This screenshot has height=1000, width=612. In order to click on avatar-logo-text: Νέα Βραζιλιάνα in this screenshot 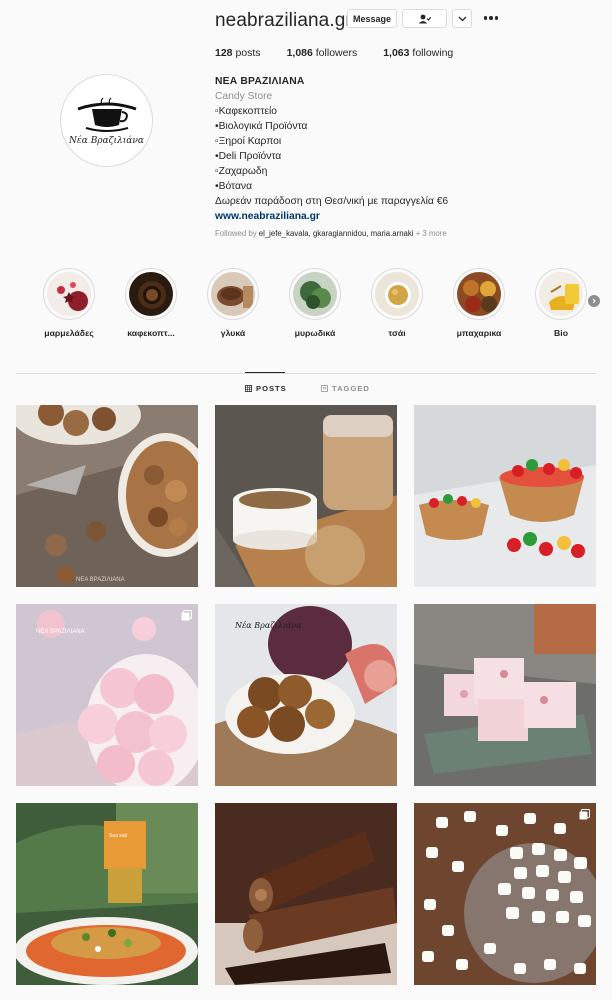, I will do `click(106, 141)`.